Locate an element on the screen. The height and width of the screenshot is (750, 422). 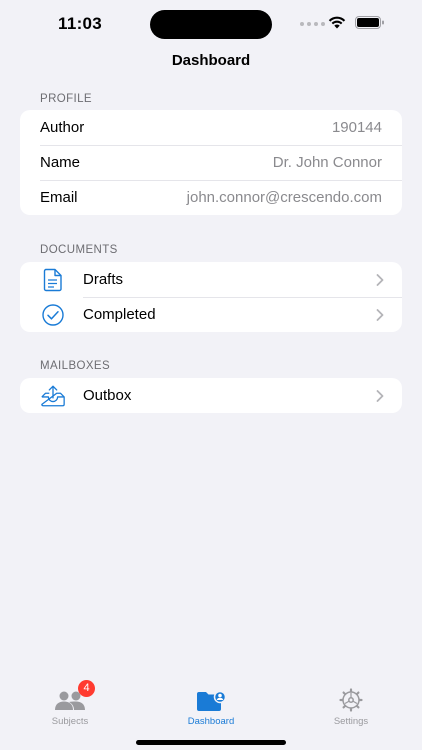
mailboxes-section-header: MAILBOXES is located at coordinates (75, 366).